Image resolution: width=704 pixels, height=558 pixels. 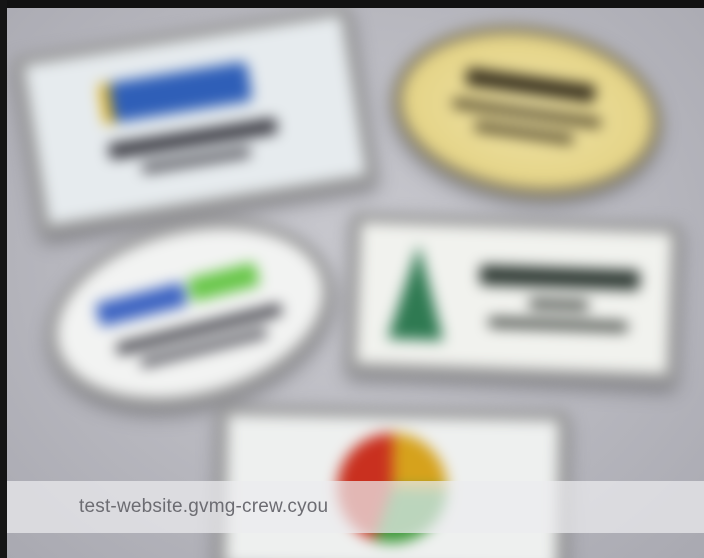 I want to click on badge-logo, so click(x=180, y=92).